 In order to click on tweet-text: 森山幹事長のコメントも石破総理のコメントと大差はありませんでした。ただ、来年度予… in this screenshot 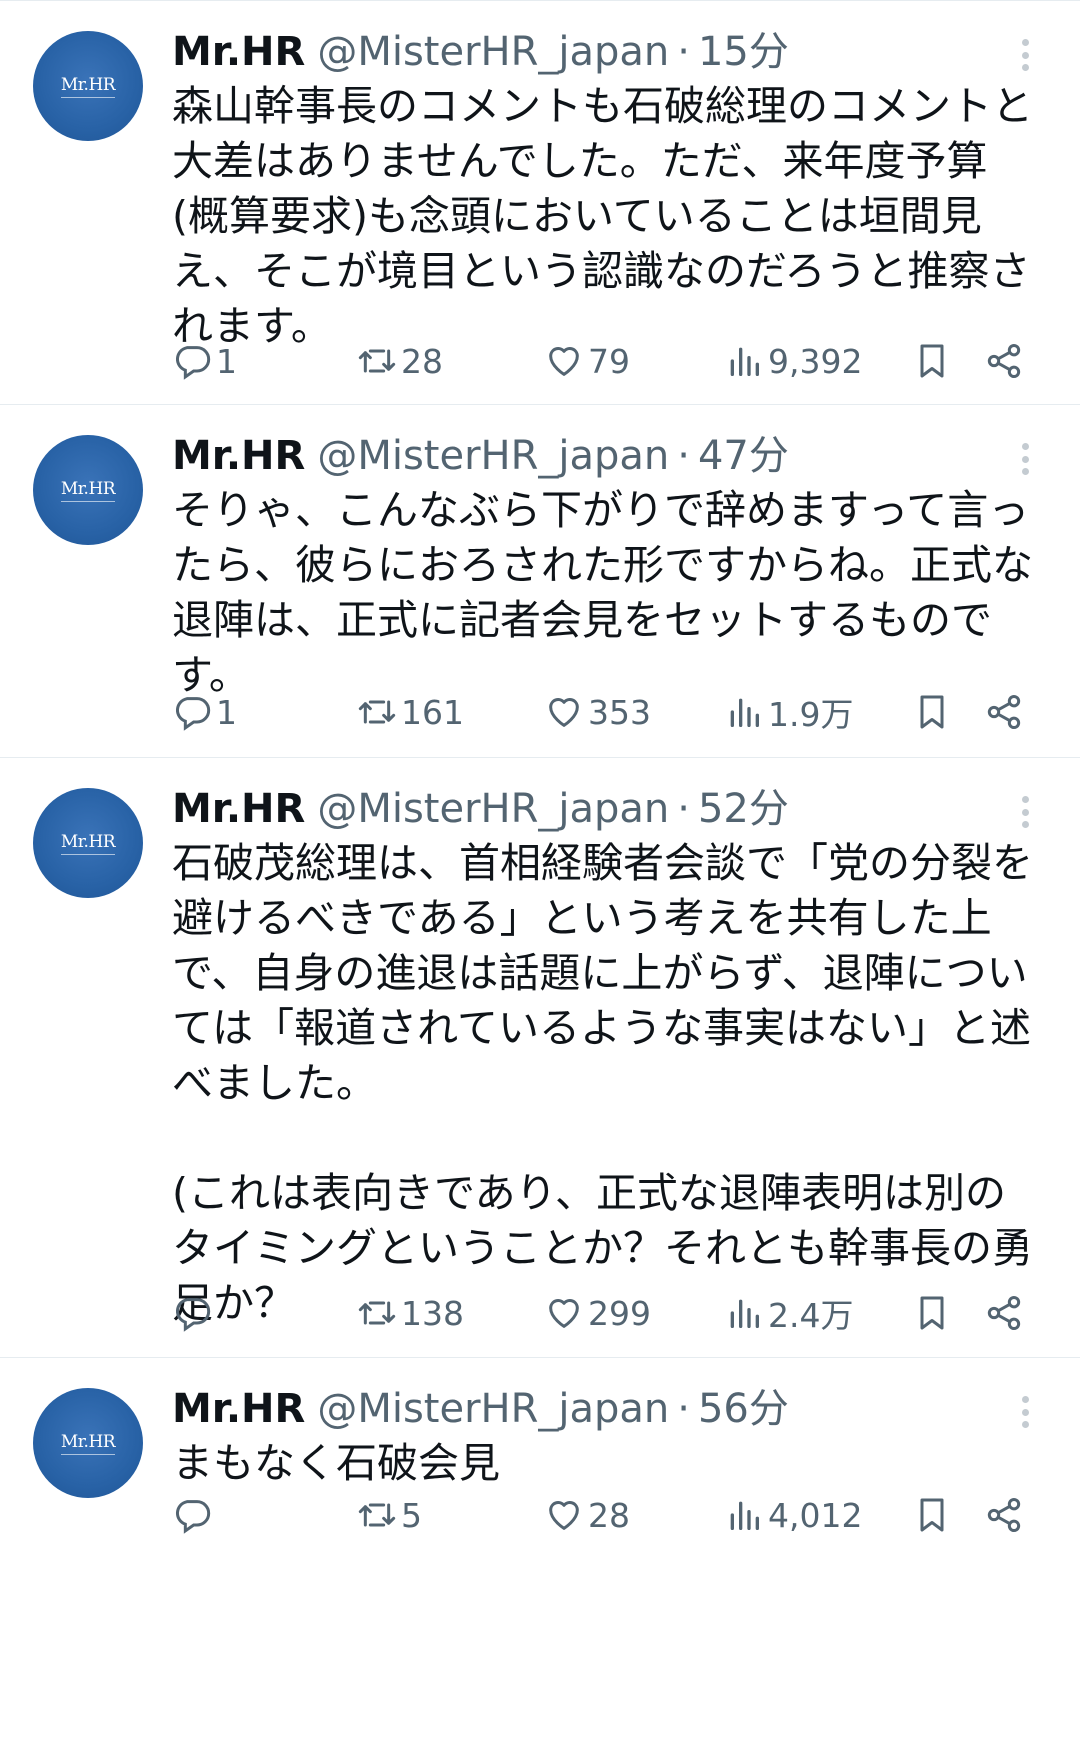, I will do `click(602, 216)`.